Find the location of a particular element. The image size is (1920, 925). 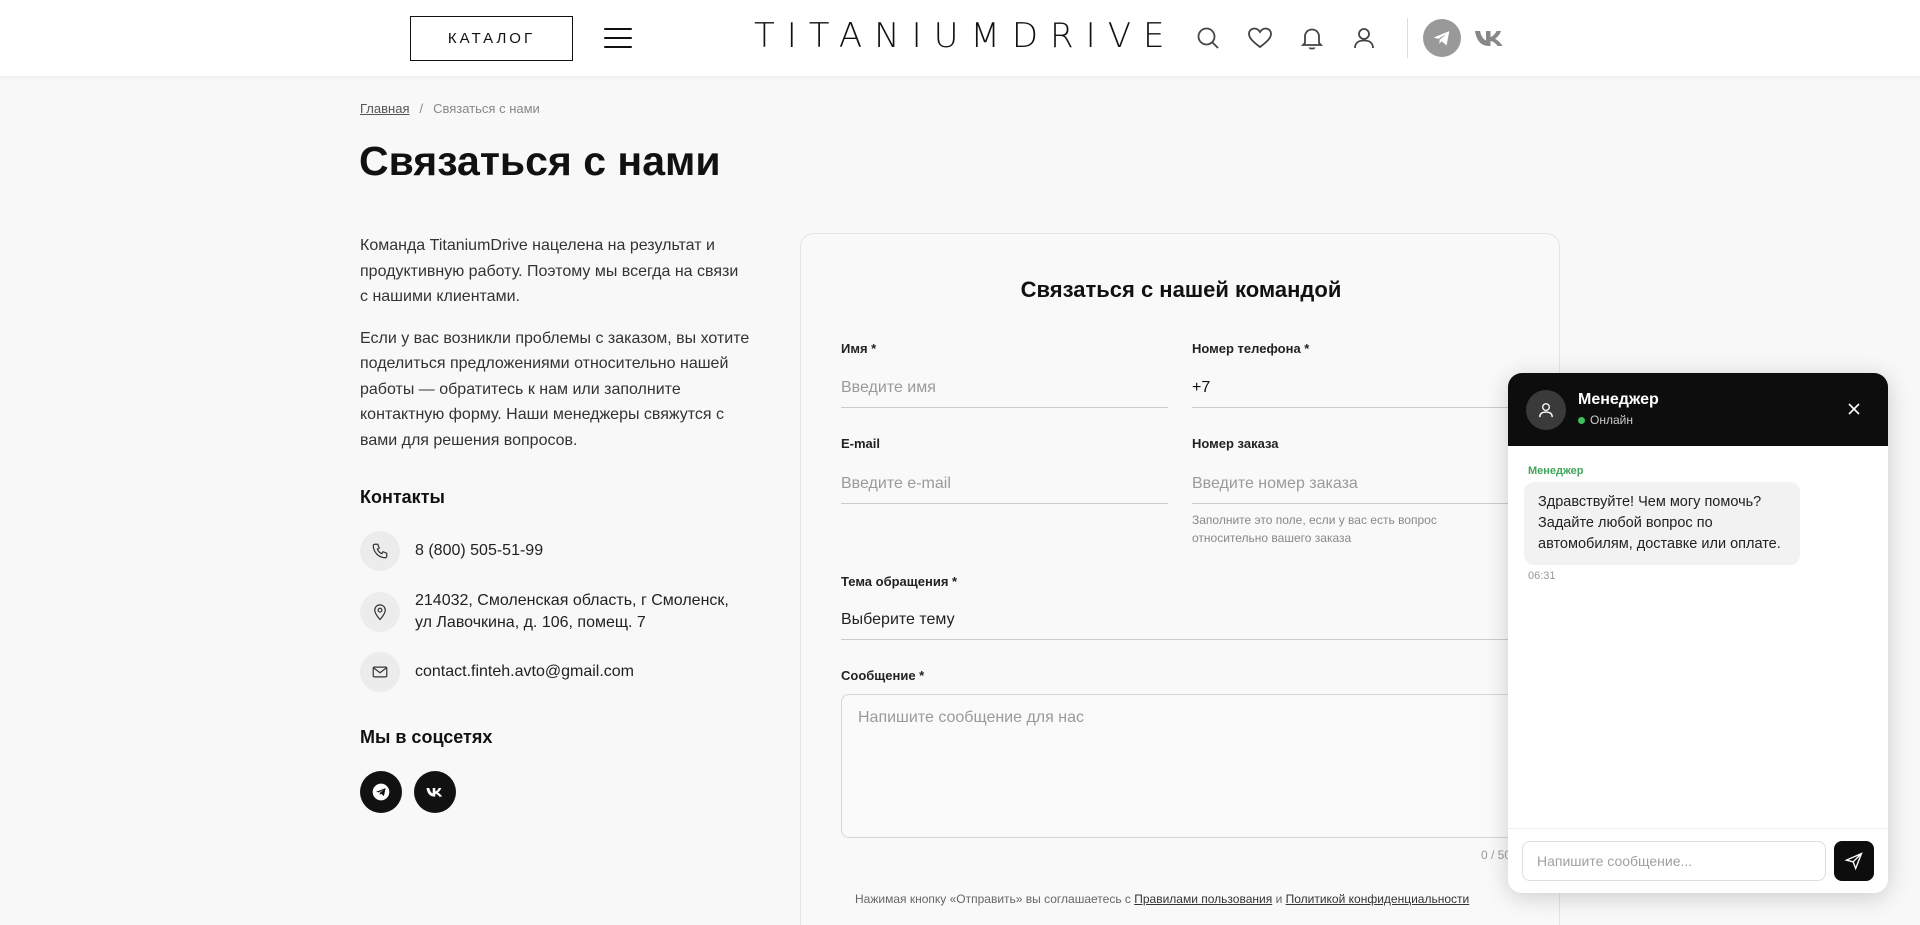

order-number-label: Номер заказа is located at coordinates (1235, 443).